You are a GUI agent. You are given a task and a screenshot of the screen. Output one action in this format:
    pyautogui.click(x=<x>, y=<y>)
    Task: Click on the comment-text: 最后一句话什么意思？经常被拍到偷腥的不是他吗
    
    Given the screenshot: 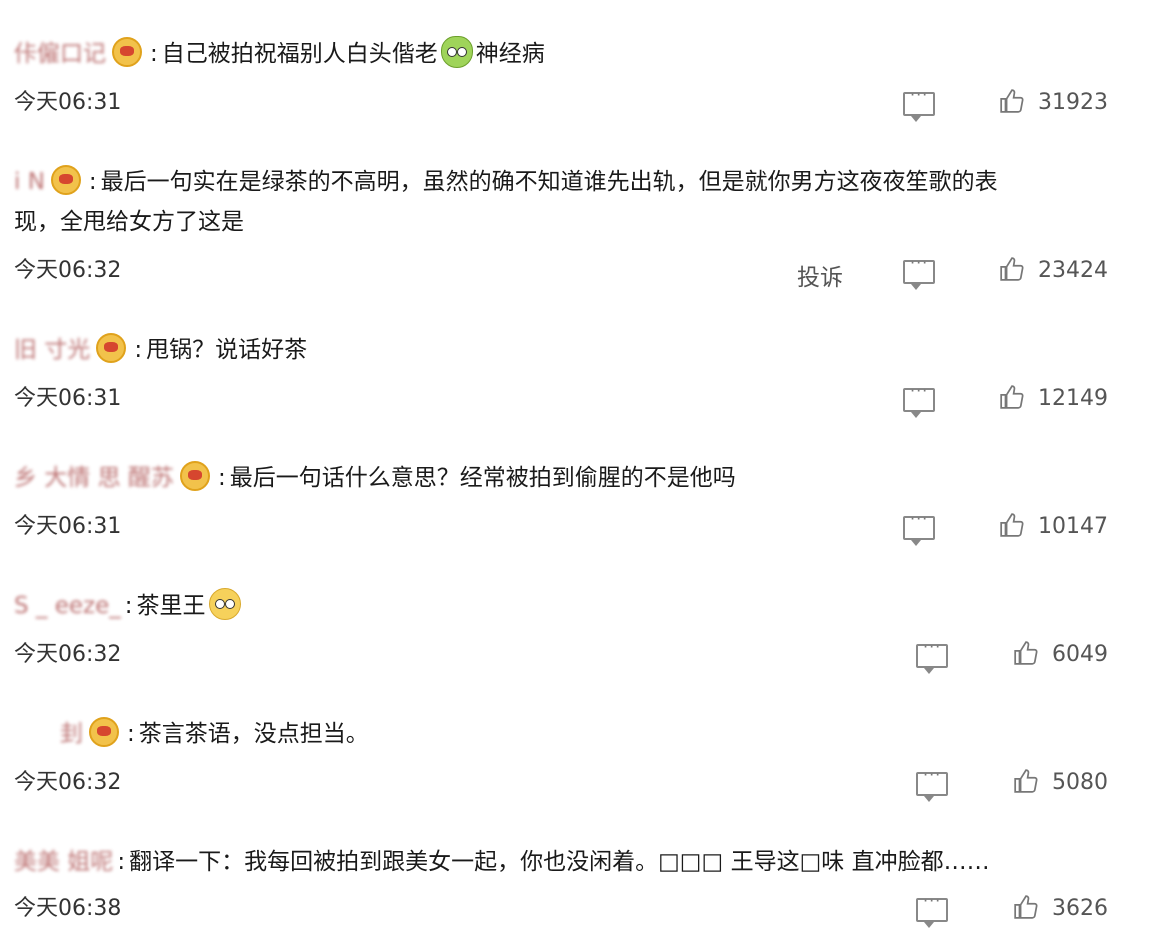 What is the action you would take?
    pyautogui.click(x=482, y=478)
    